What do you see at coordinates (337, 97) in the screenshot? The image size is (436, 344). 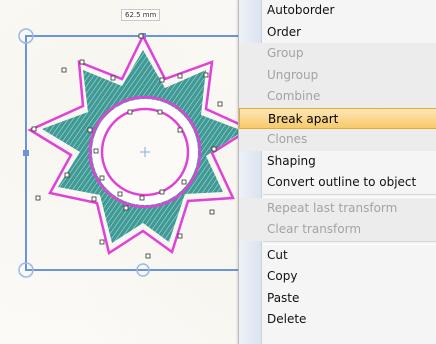 I see `menu-item-combine: Combine` at bounding box center [337, 97].